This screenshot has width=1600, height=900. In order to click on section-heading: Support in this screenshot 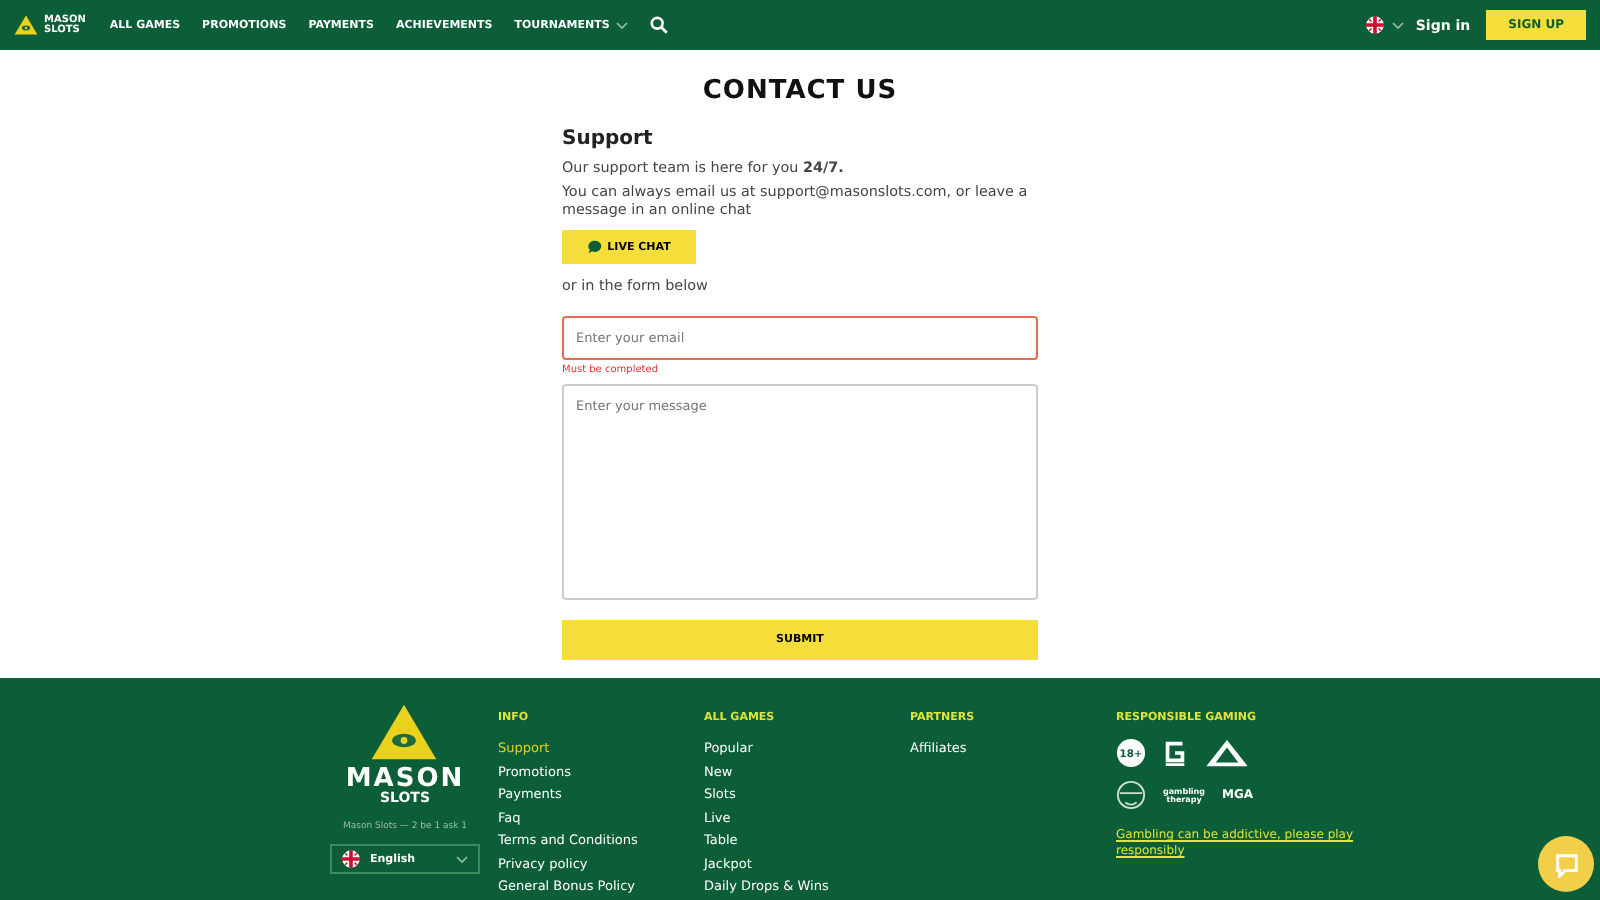, I will do `click(608, 139)`.